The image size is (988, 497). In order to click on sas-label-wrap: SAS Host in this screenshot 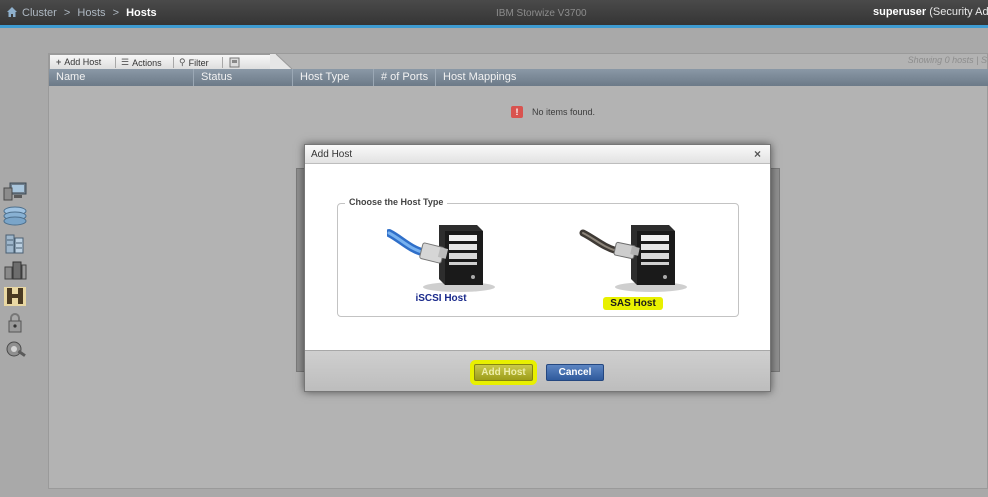, I will do `click(633, 302)`.